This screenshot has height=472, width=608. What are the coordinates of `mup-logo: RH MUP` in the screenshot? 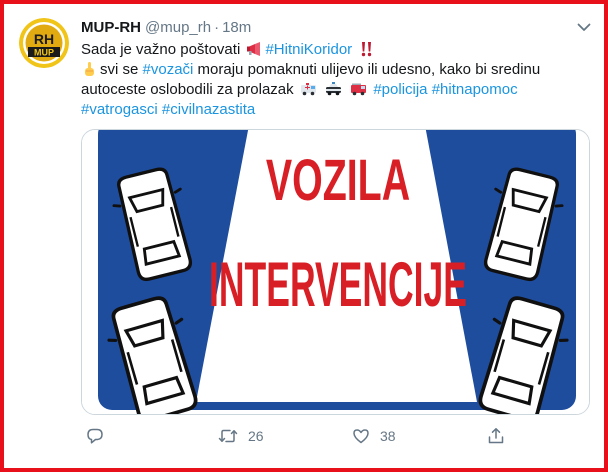 It's located at (44, 43).